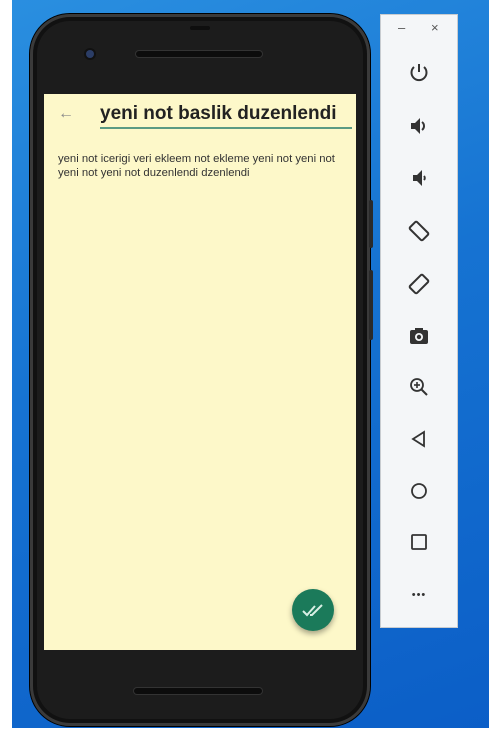 The width and height of the screenshot is (489, 733). What do you see at coordinates (419, 126) in the screenshot?
I see `volume-up-icon` at bounding box center [419, 126].